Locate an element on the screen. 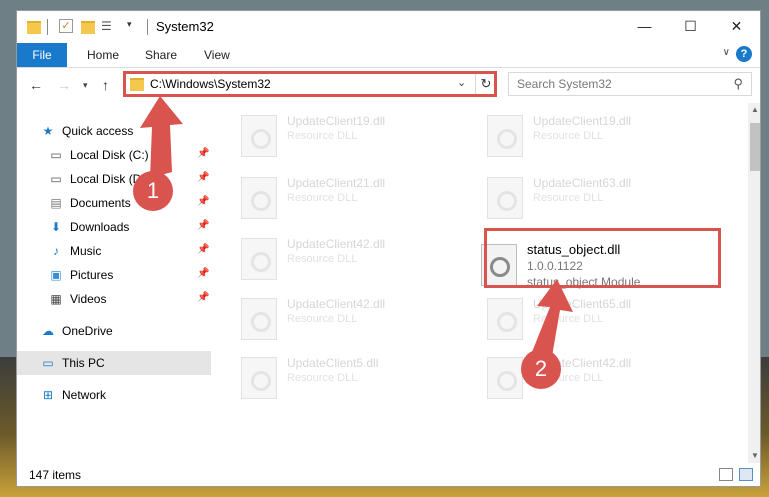 The image size is (769, 497). step1-badge: 1 is located at coordinates (153, 191).